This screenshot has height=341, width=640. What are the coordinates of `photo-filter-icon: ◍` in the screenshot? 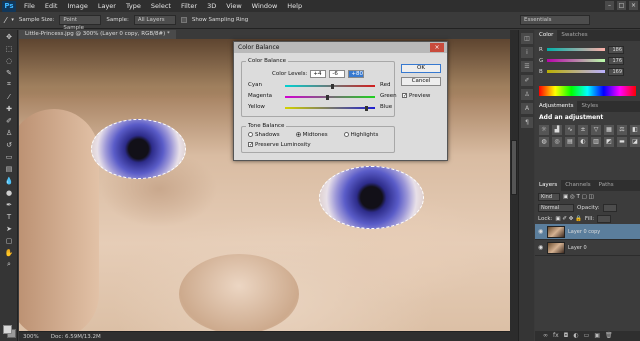 It's located at (544, 142).